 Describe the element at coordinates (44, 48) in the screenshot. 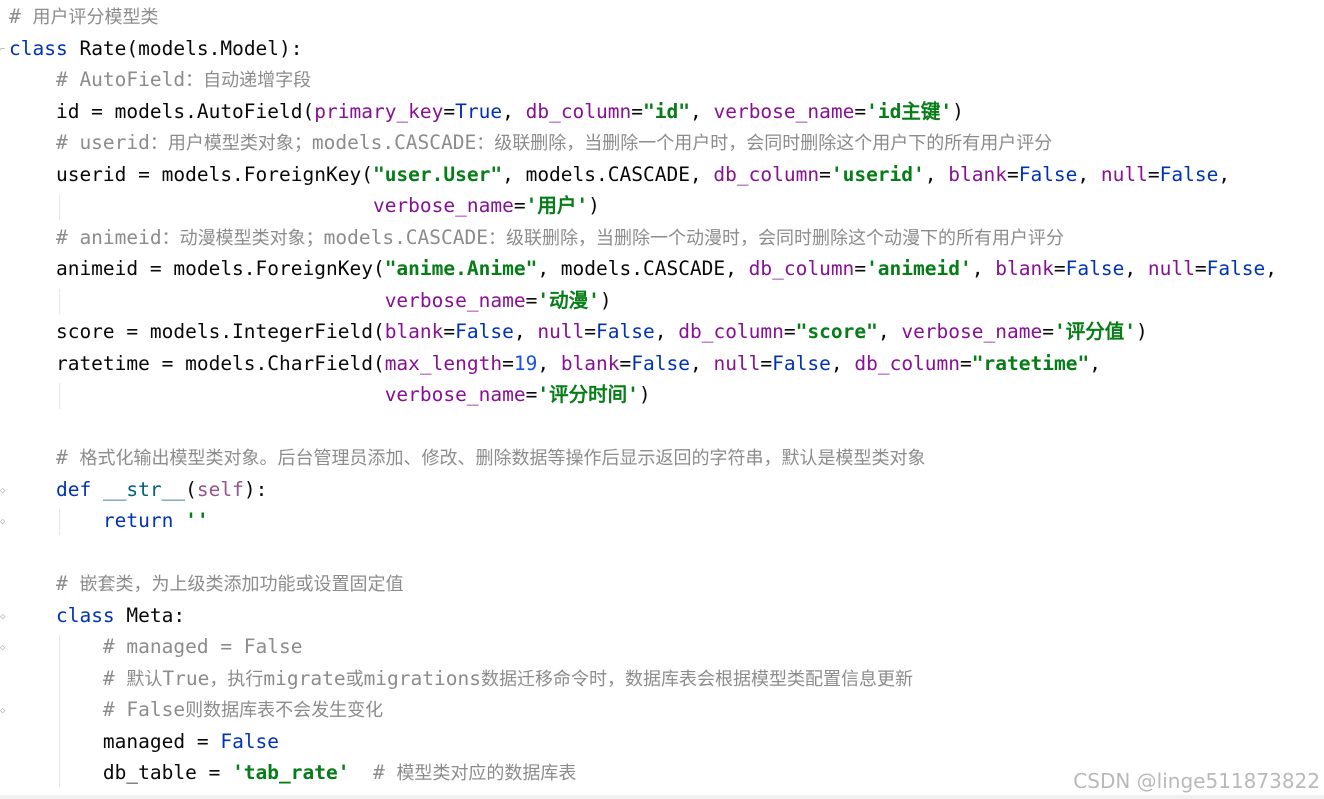

I see `code-token: class` at that location.